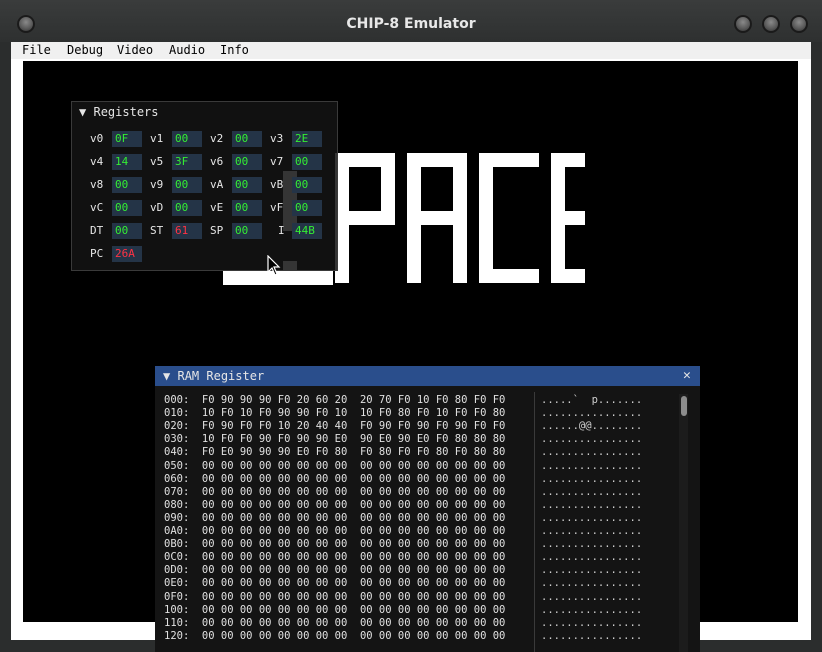  What do you see at coordinates (684, 406) in the screenshot?
I see `ram-scrollbar-thumb` at bounding box center [684, 406].